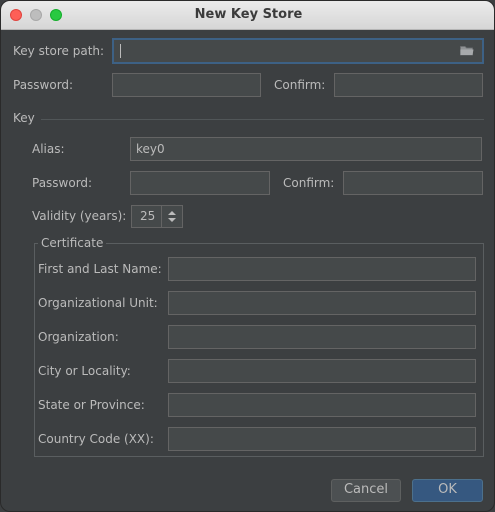  I want to click on alias-input: key0, so click(306, 149).